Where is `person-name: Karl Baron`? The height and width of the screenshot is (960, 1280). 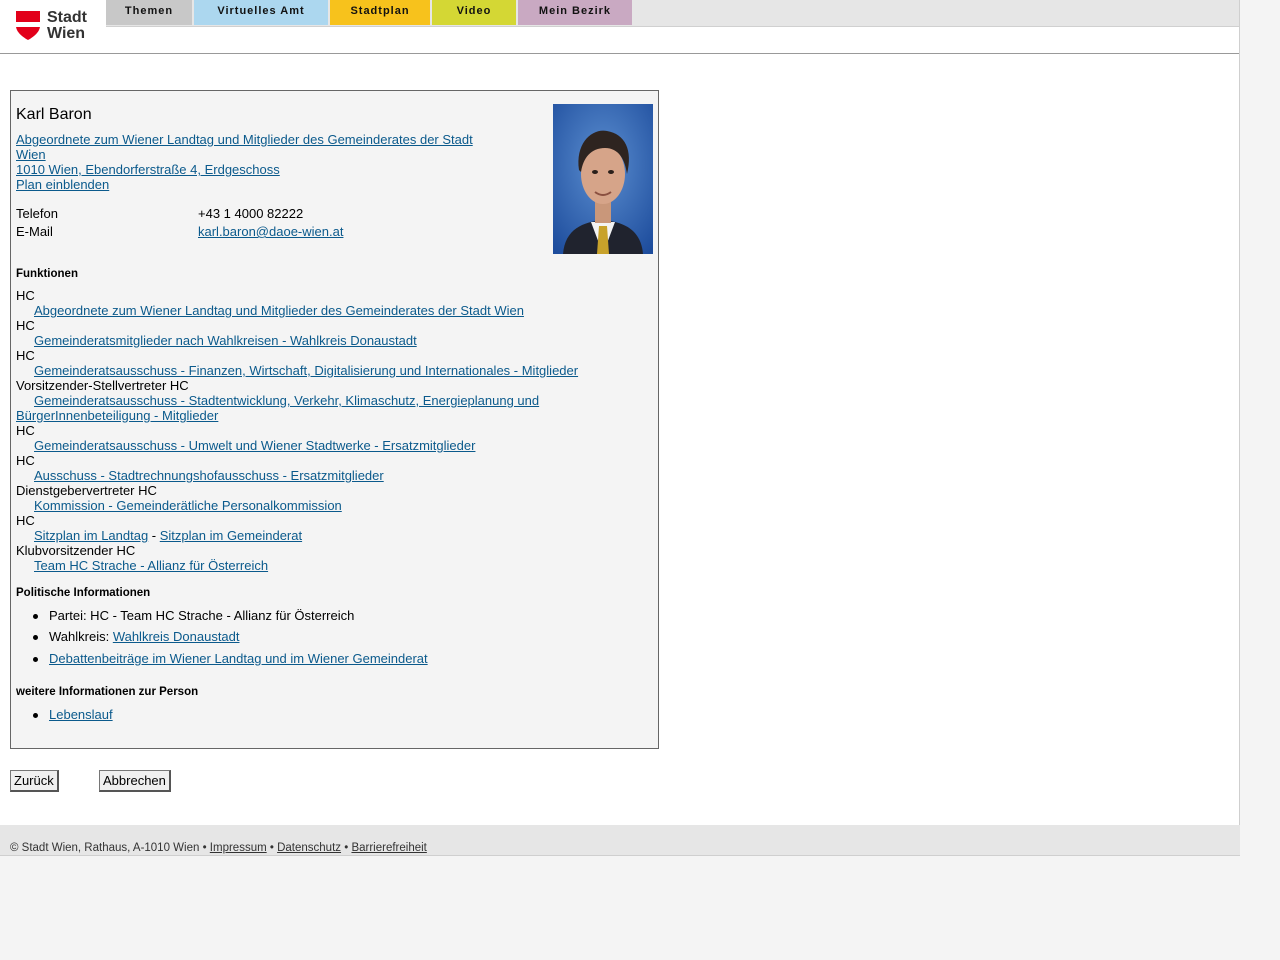
person-name: Karl Baron is located at coordinates (54, 114).